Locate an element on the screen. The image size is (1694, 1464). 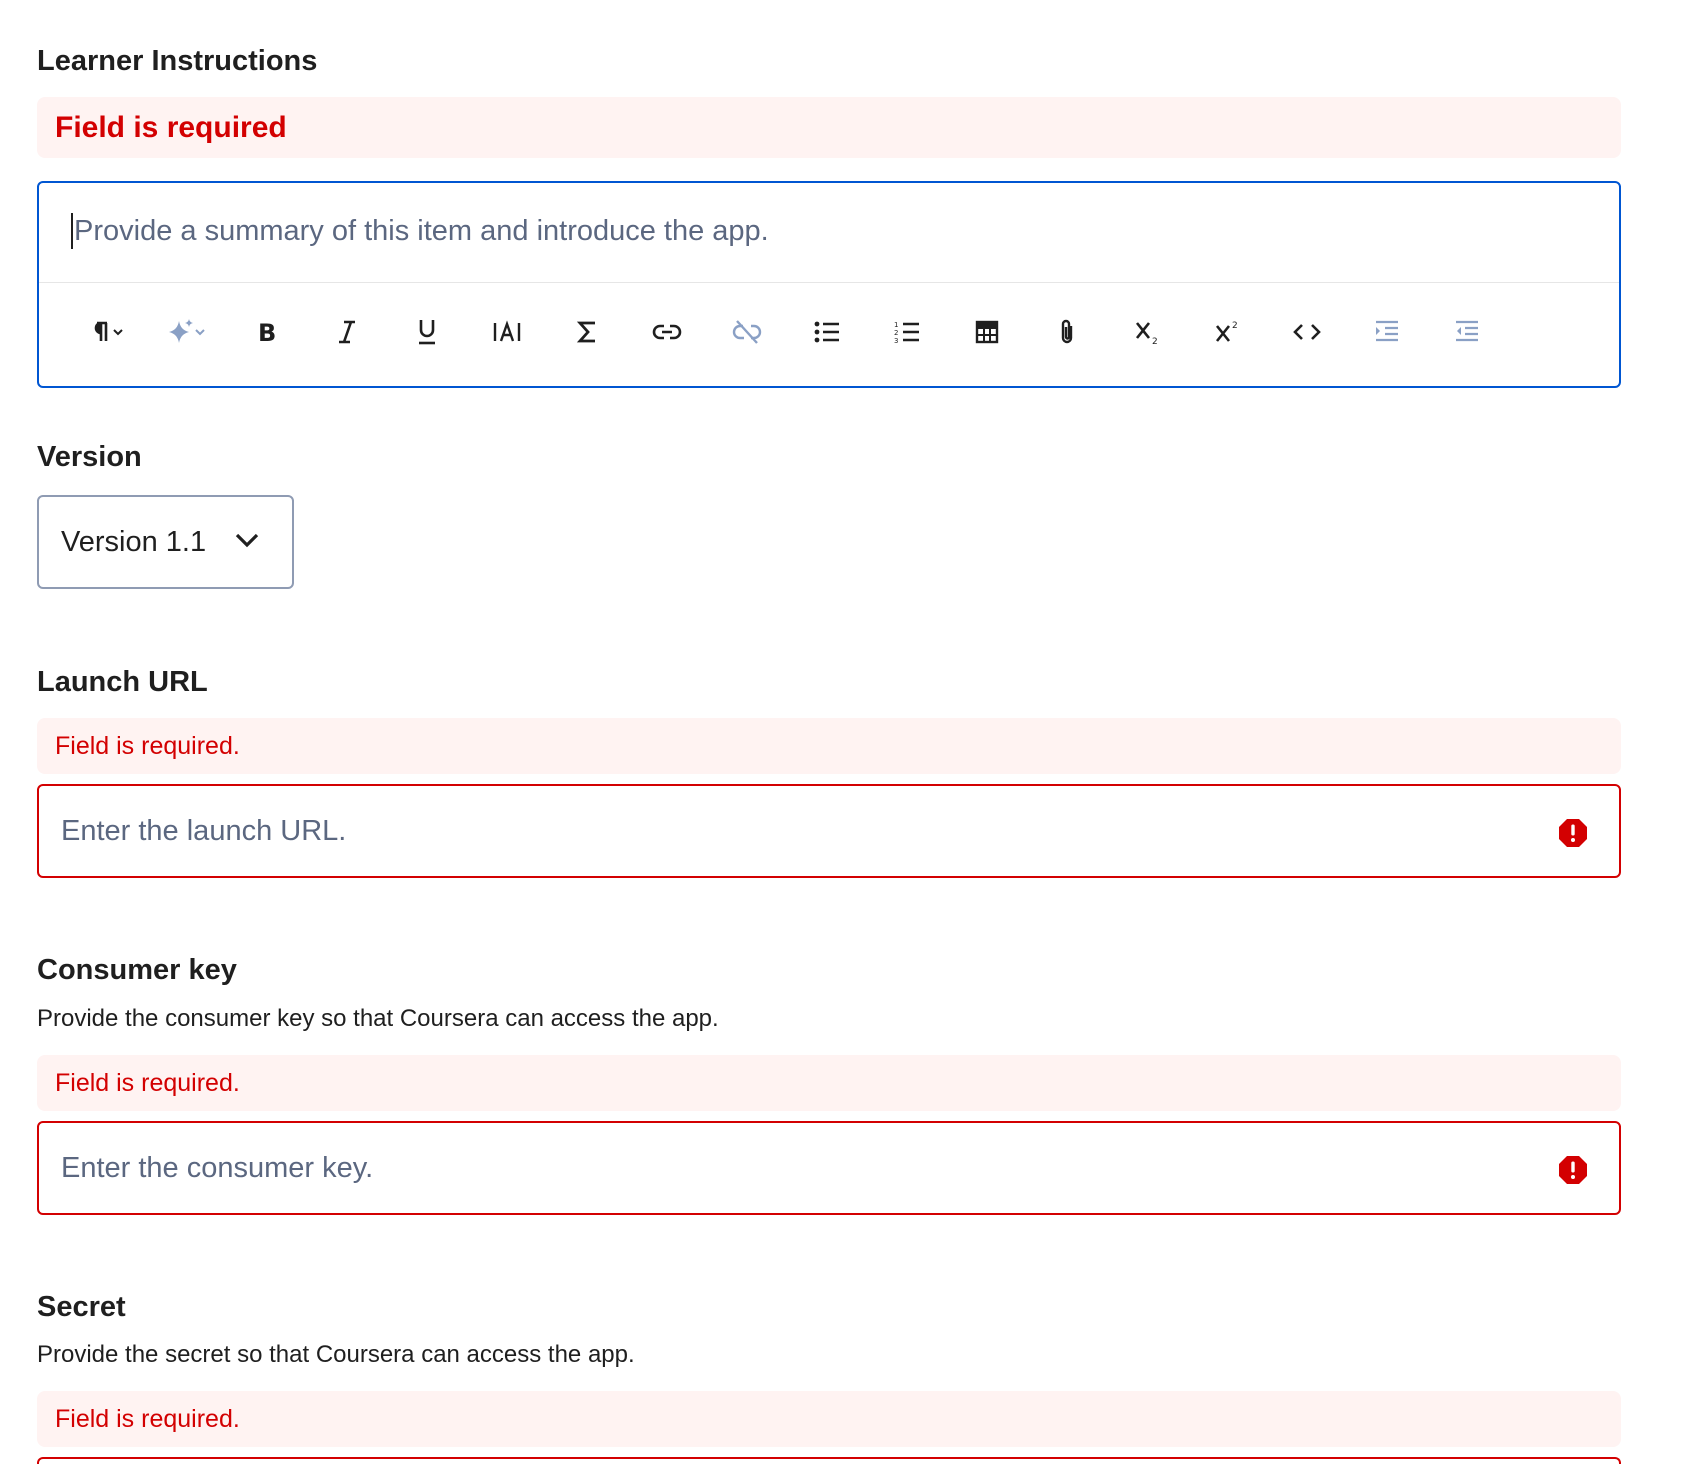
svg-text: 3 is located at coordinates (896, 340).